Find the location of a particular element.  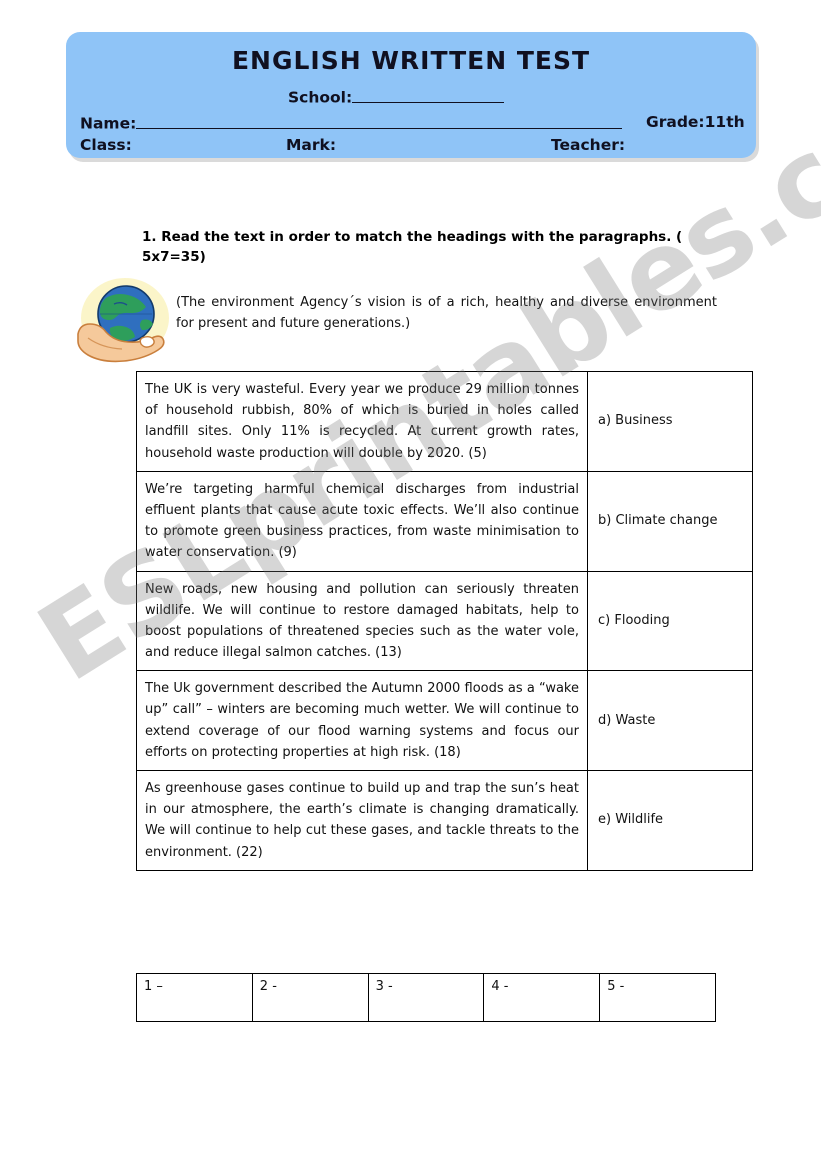

school-input-rule is located at coordinates (428, 95).